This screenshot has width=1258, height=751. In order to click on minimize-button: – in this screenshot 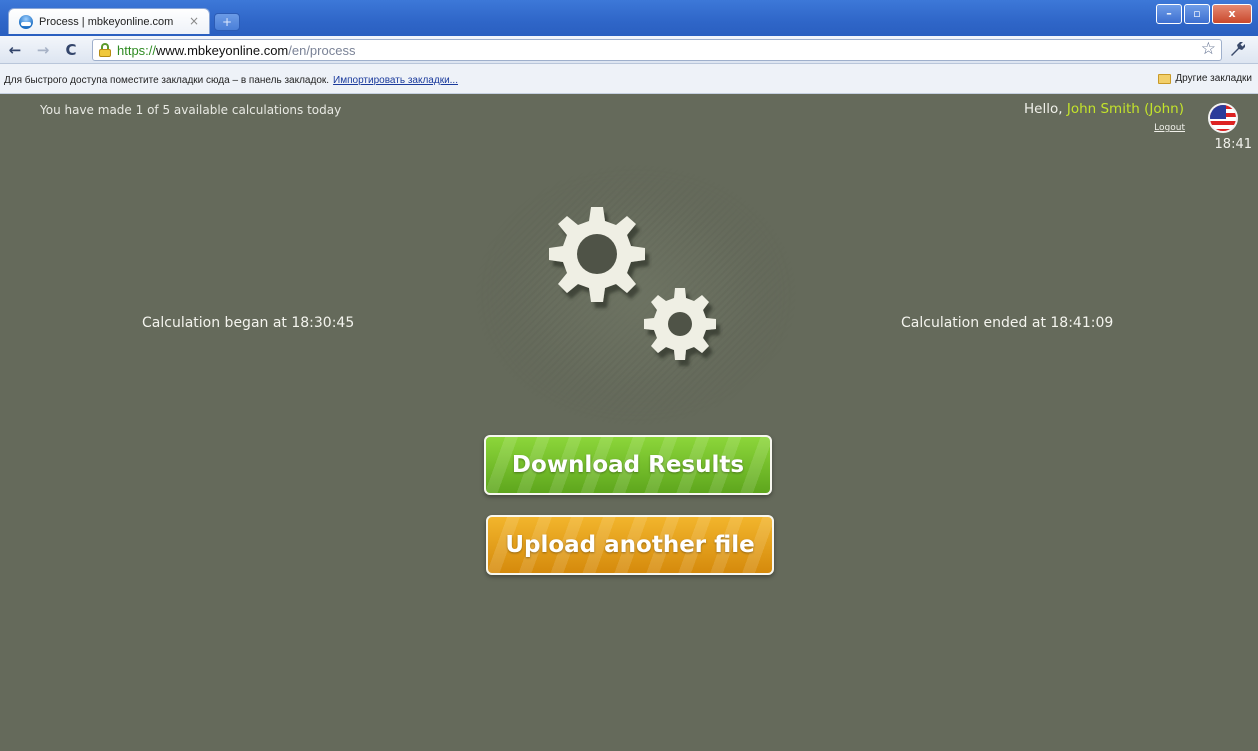, I will do `click(1169, 14)`.